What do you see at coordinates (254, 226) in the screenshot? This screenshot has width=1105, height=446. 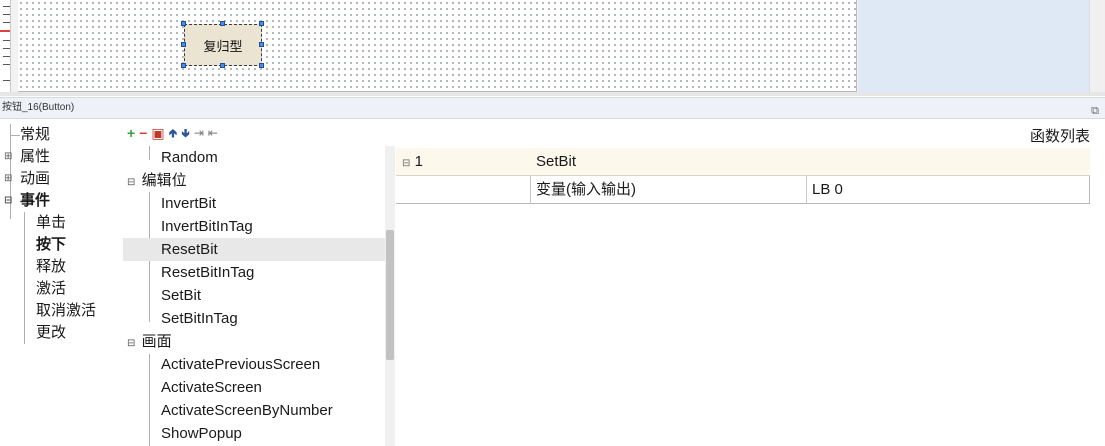 I see `function-item: InvertBitInTag` at bounding box center [254, 226].